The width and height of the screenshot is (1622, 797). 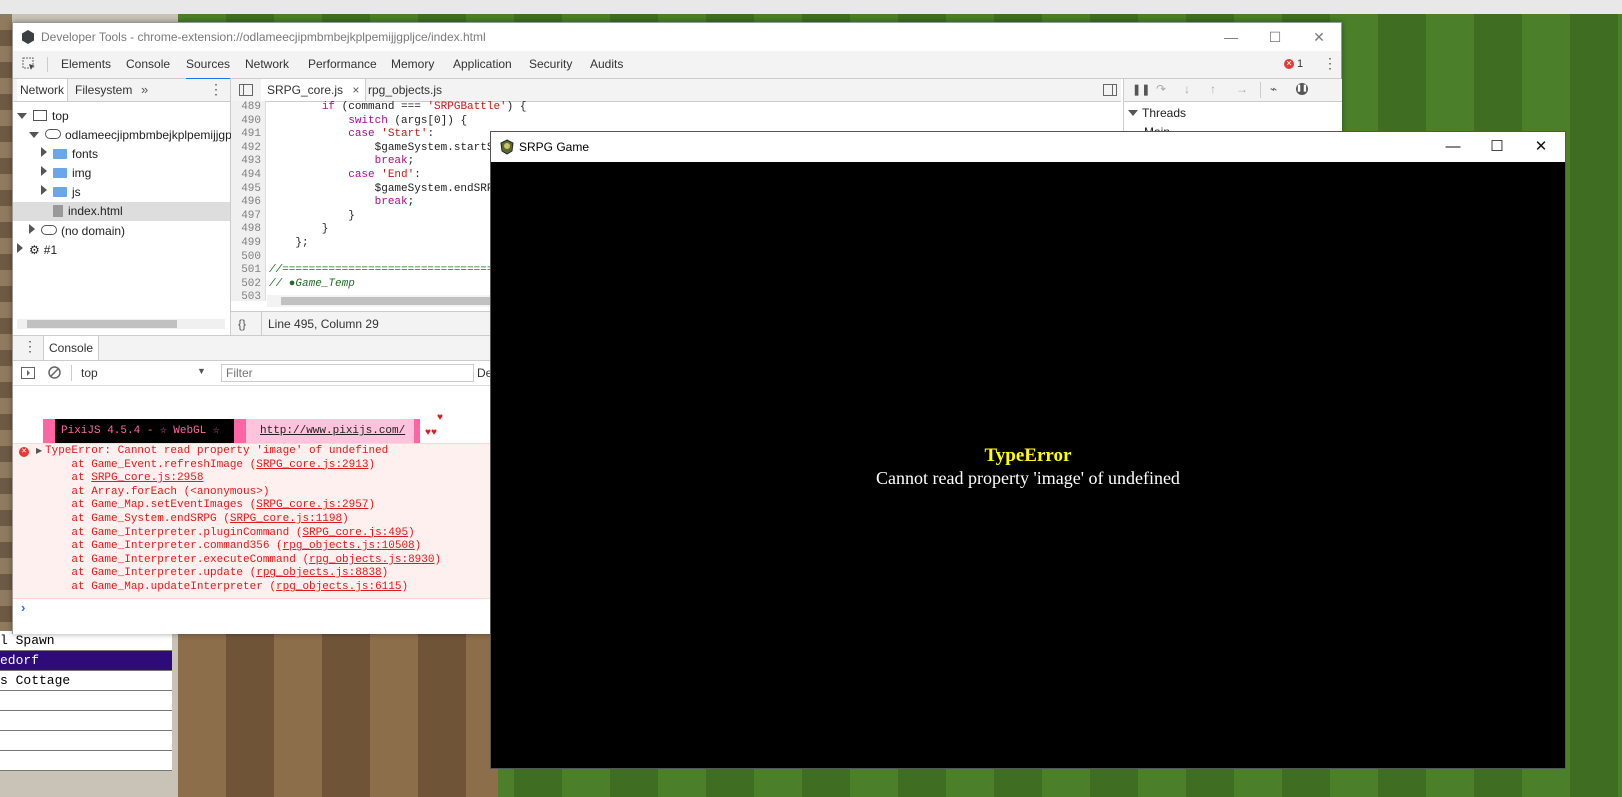 I want to click on navigator-menu-icon: ⋮, so click(x=216, y=89).